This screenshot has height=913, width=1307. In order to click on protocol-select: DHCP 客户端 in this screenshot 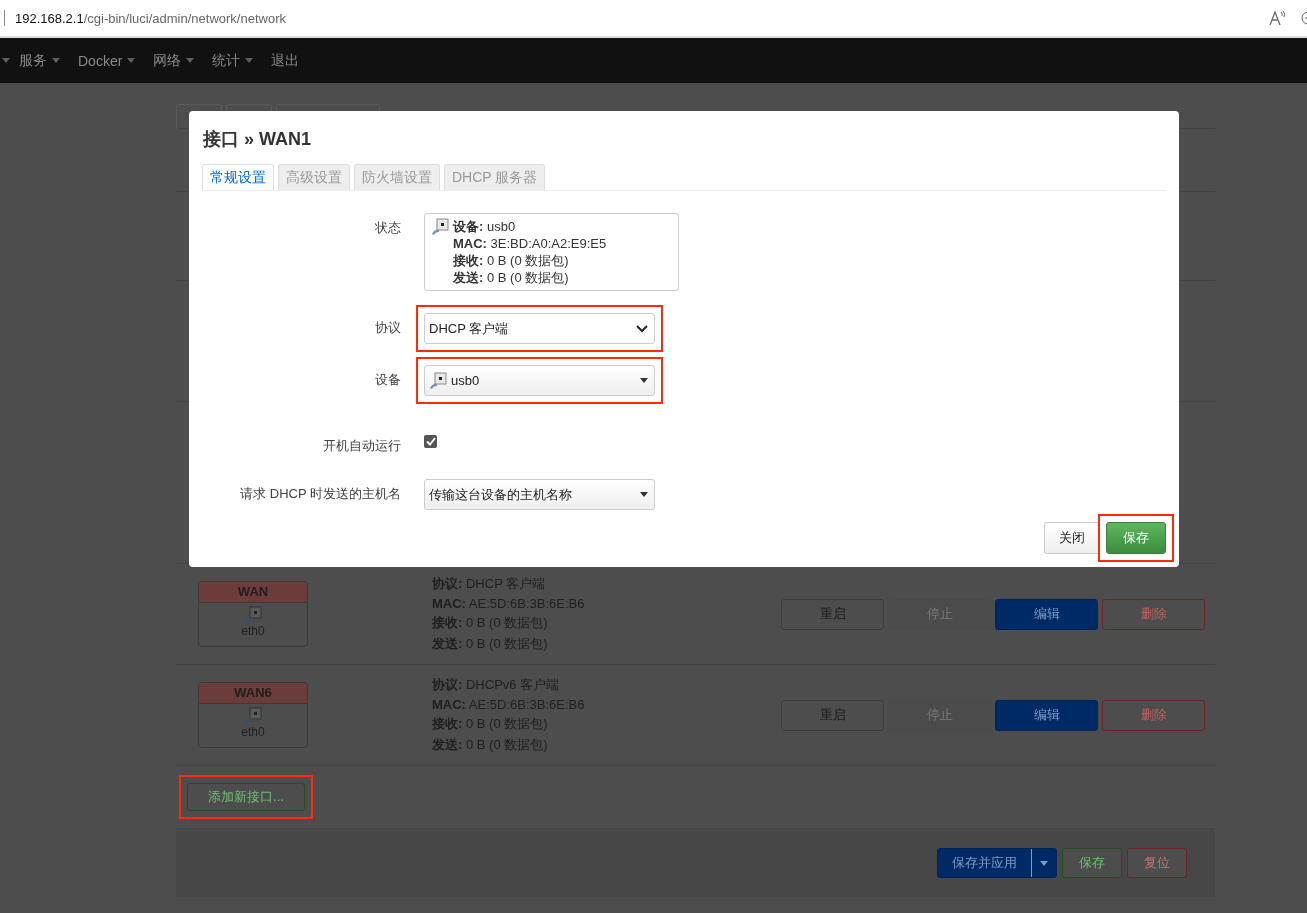, I will do `click(539, 328)`.